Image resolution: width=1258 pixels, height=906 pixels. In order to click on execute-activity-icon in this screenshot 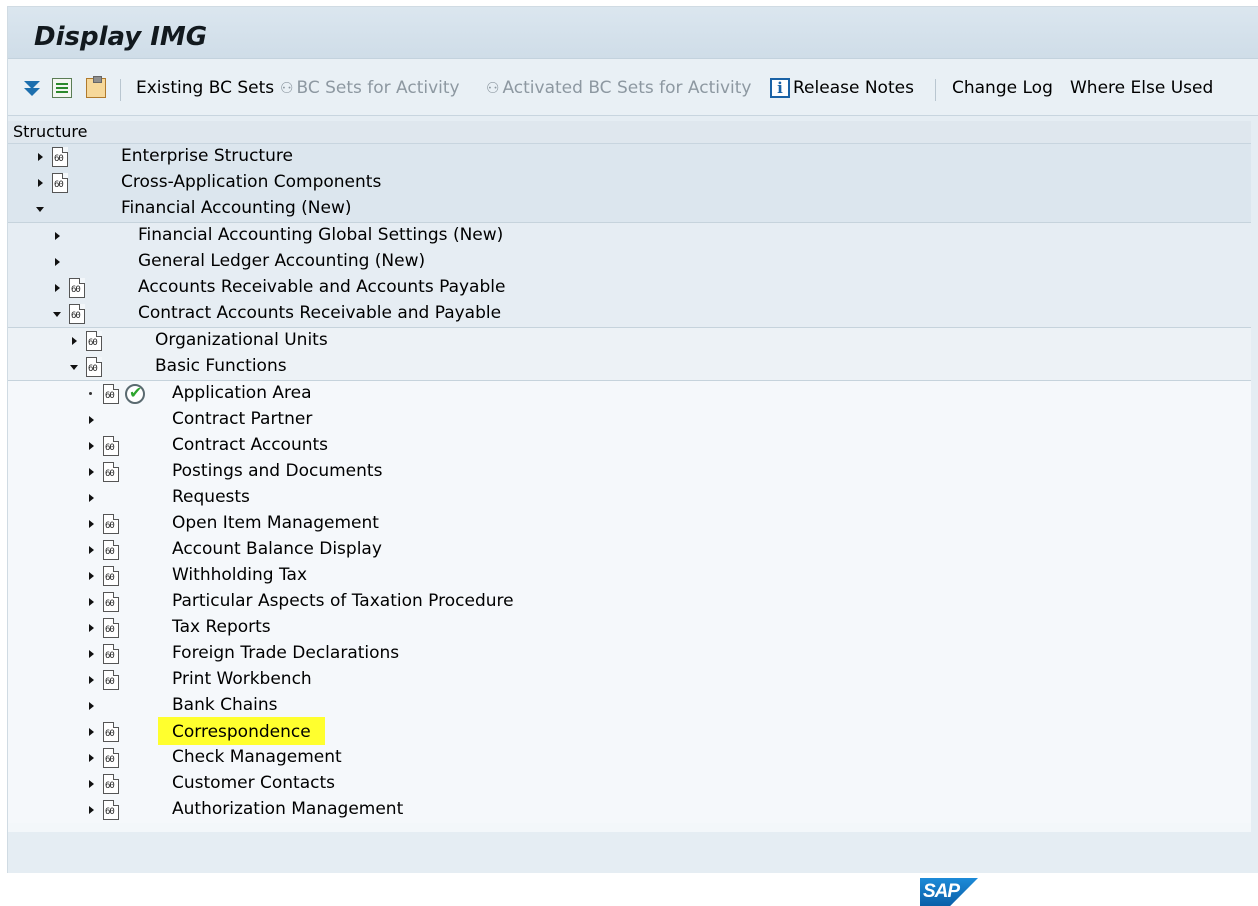, I will do `click(135, 393)`.